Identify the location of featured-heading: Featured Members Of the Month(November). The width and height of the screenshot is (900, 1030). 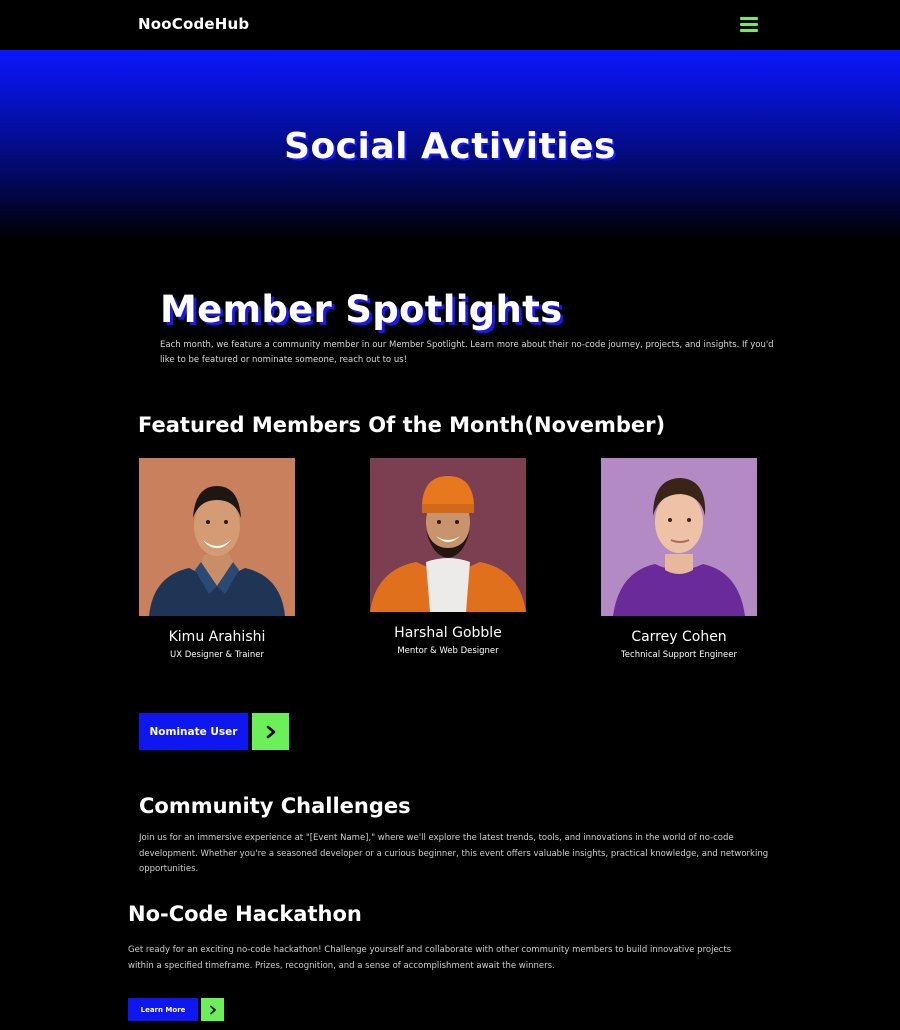
(402, 425).